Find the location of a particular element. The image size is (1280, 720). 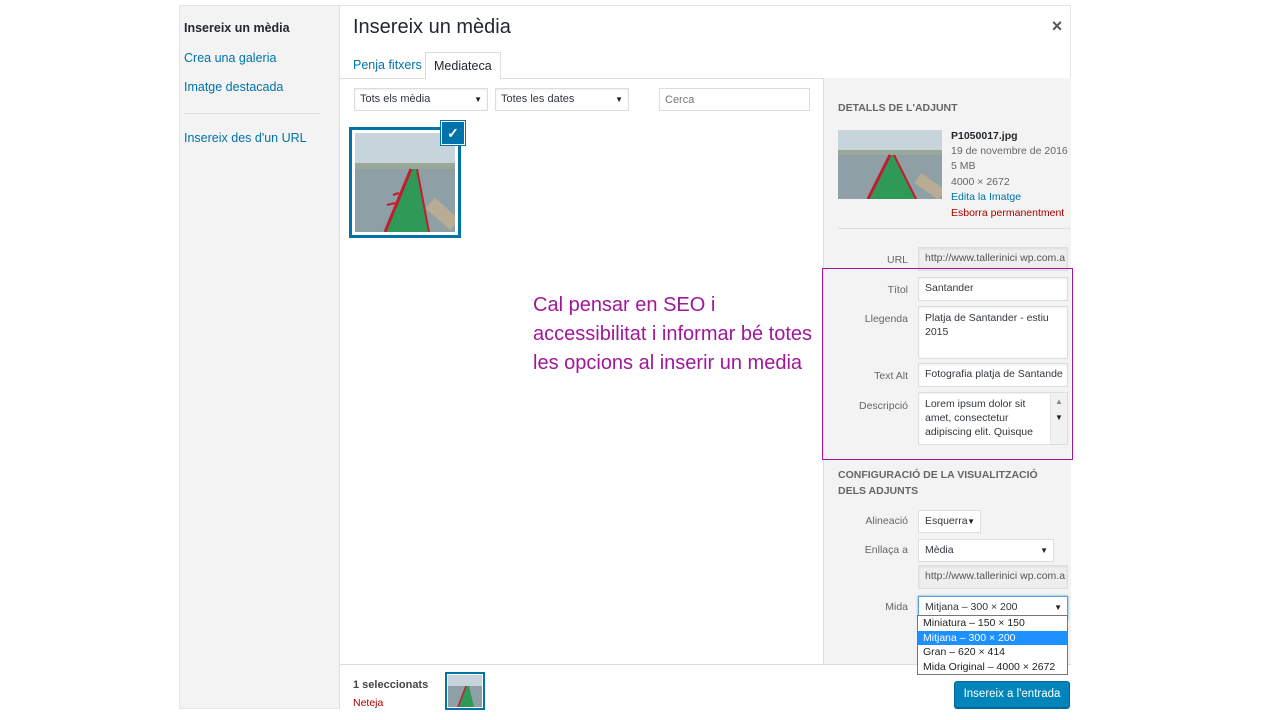

media-type-filter: Tots els mèdia ▼ is located at coordinates (421, 99).